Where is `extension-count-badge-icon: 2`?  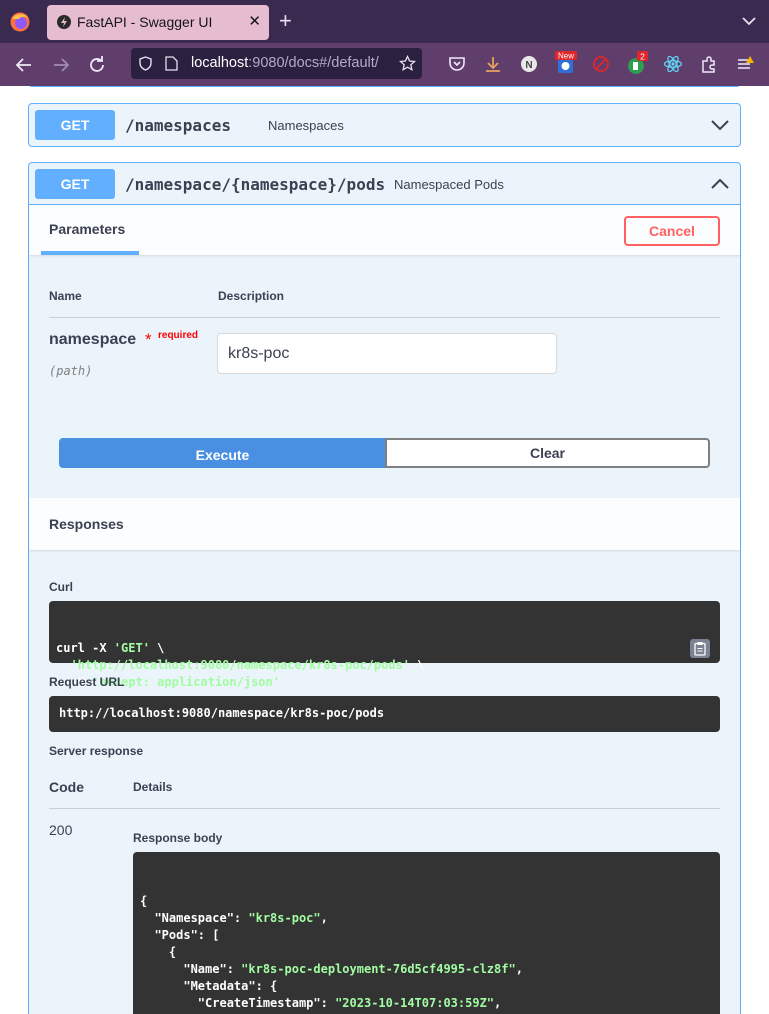
extension-count-badge-icon: 2 is located at coordinates (638, 63).